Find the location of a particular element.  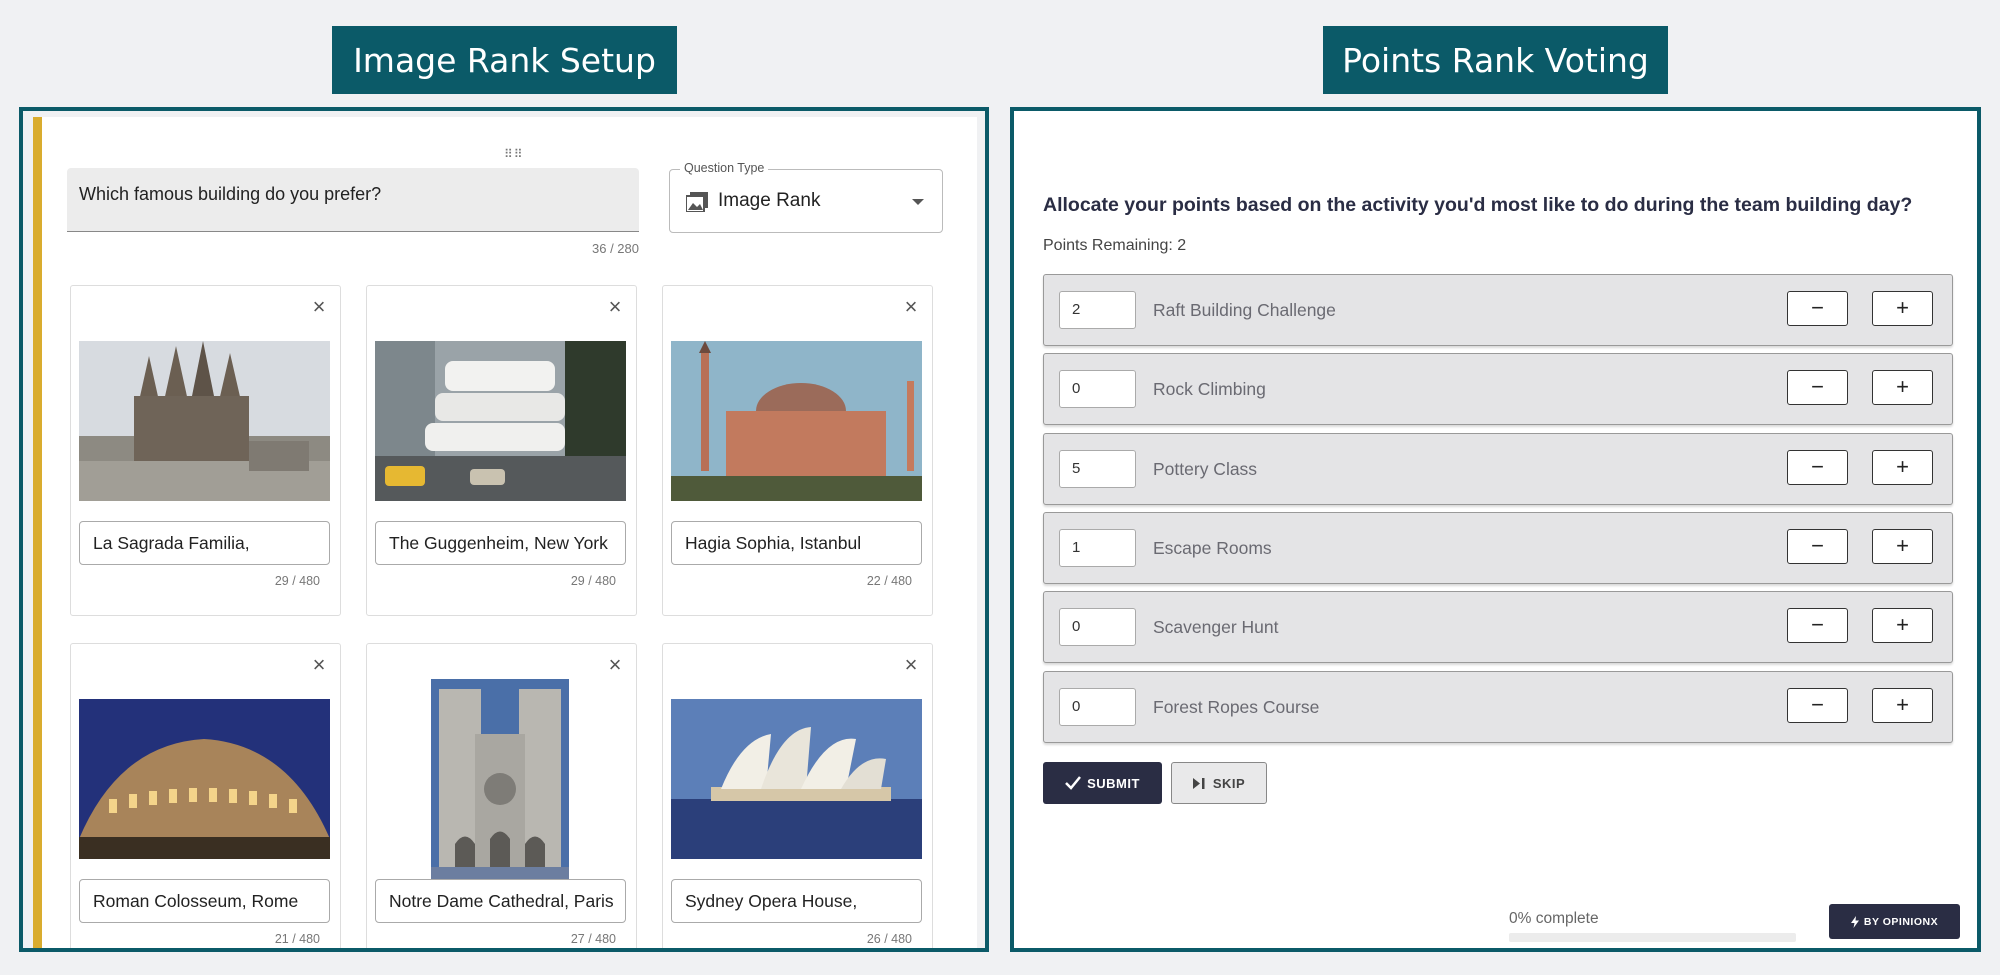

image-option-tile: × Hagia Sophia, Istanbul 22 / 480 is located at coordinates (797, 450).